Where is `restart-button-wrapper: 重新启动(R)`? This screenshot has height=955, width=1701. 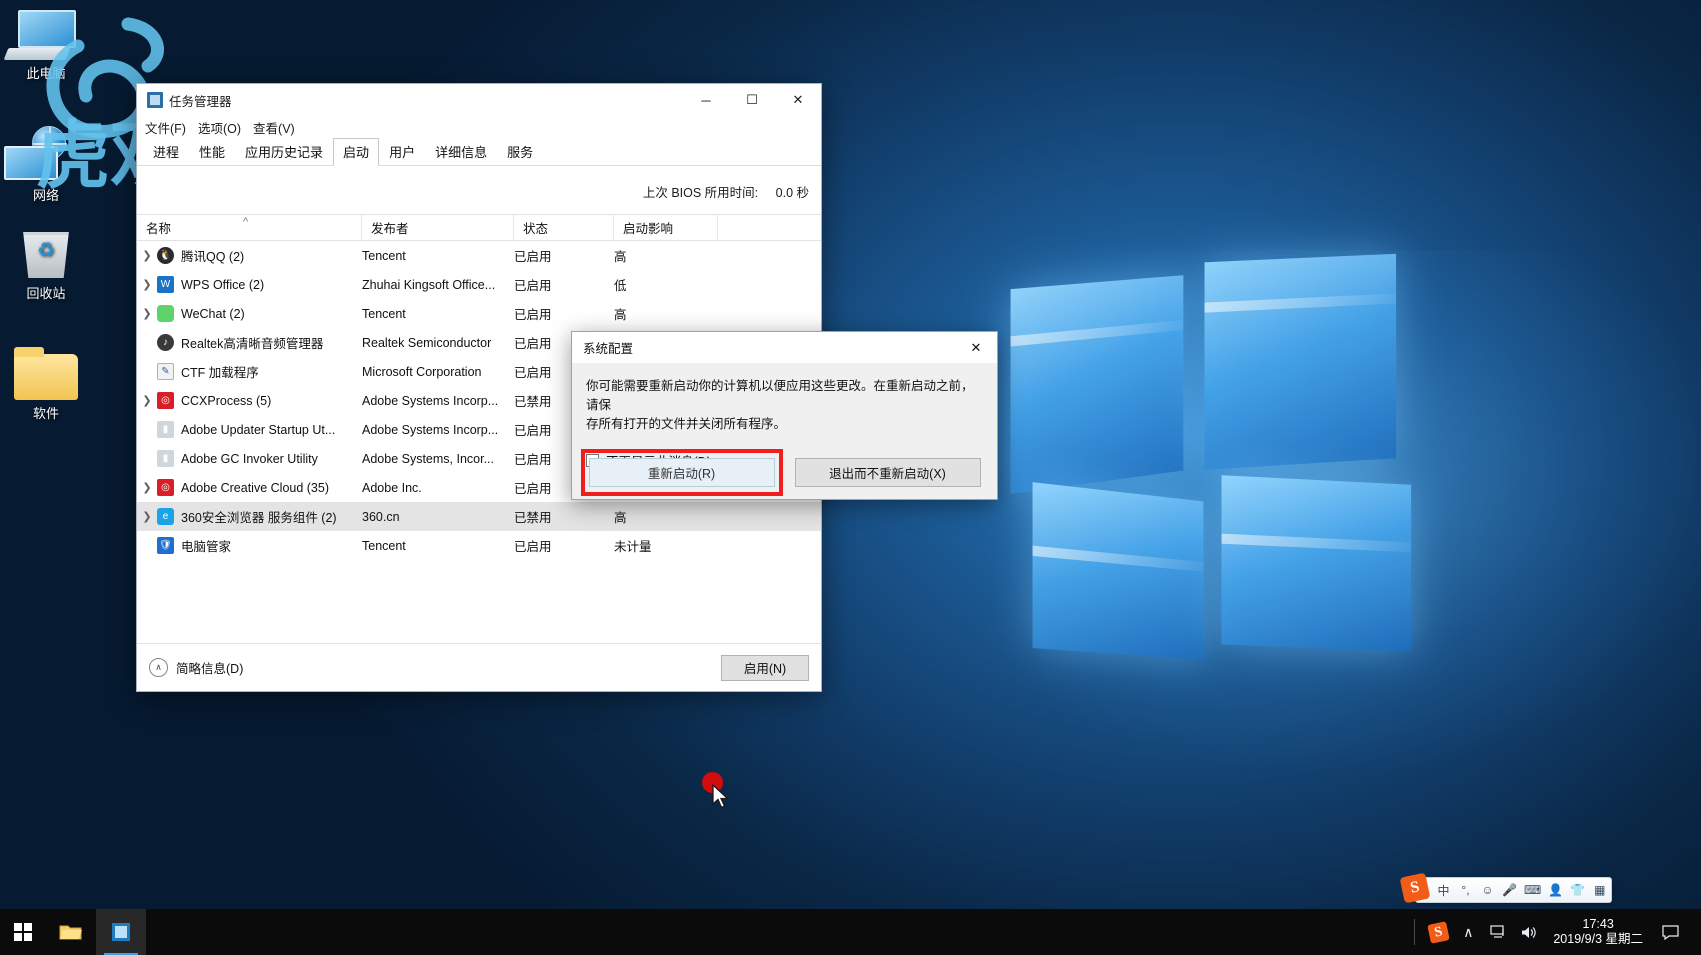 restart-button-wrapper: 重新启动(R) is located at coordinates (681, 472).